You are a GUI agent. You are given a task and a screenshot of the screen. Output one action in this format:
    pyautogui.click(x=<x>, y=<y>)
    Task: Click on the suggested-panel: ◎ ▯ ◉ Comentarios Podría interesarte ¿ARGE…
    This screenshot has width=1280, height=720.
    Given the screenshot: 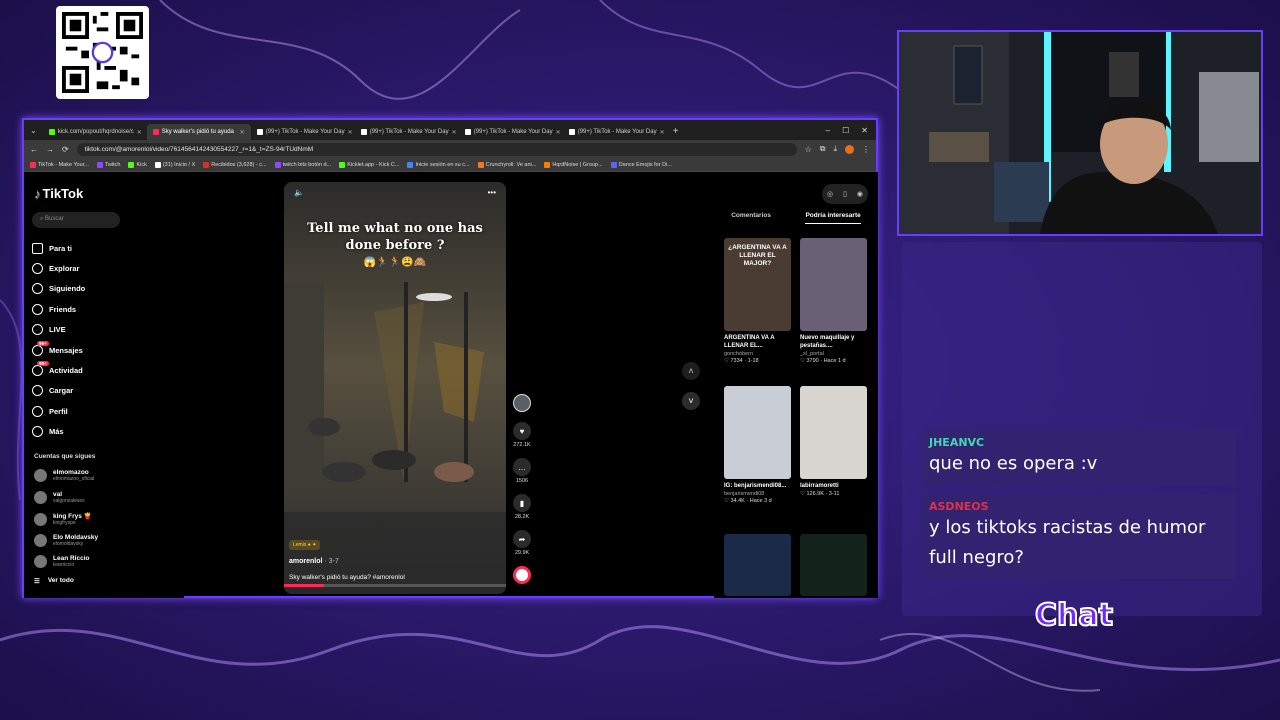 What is the action you would take?
    pyautogui.click(x=796, y=385)
    